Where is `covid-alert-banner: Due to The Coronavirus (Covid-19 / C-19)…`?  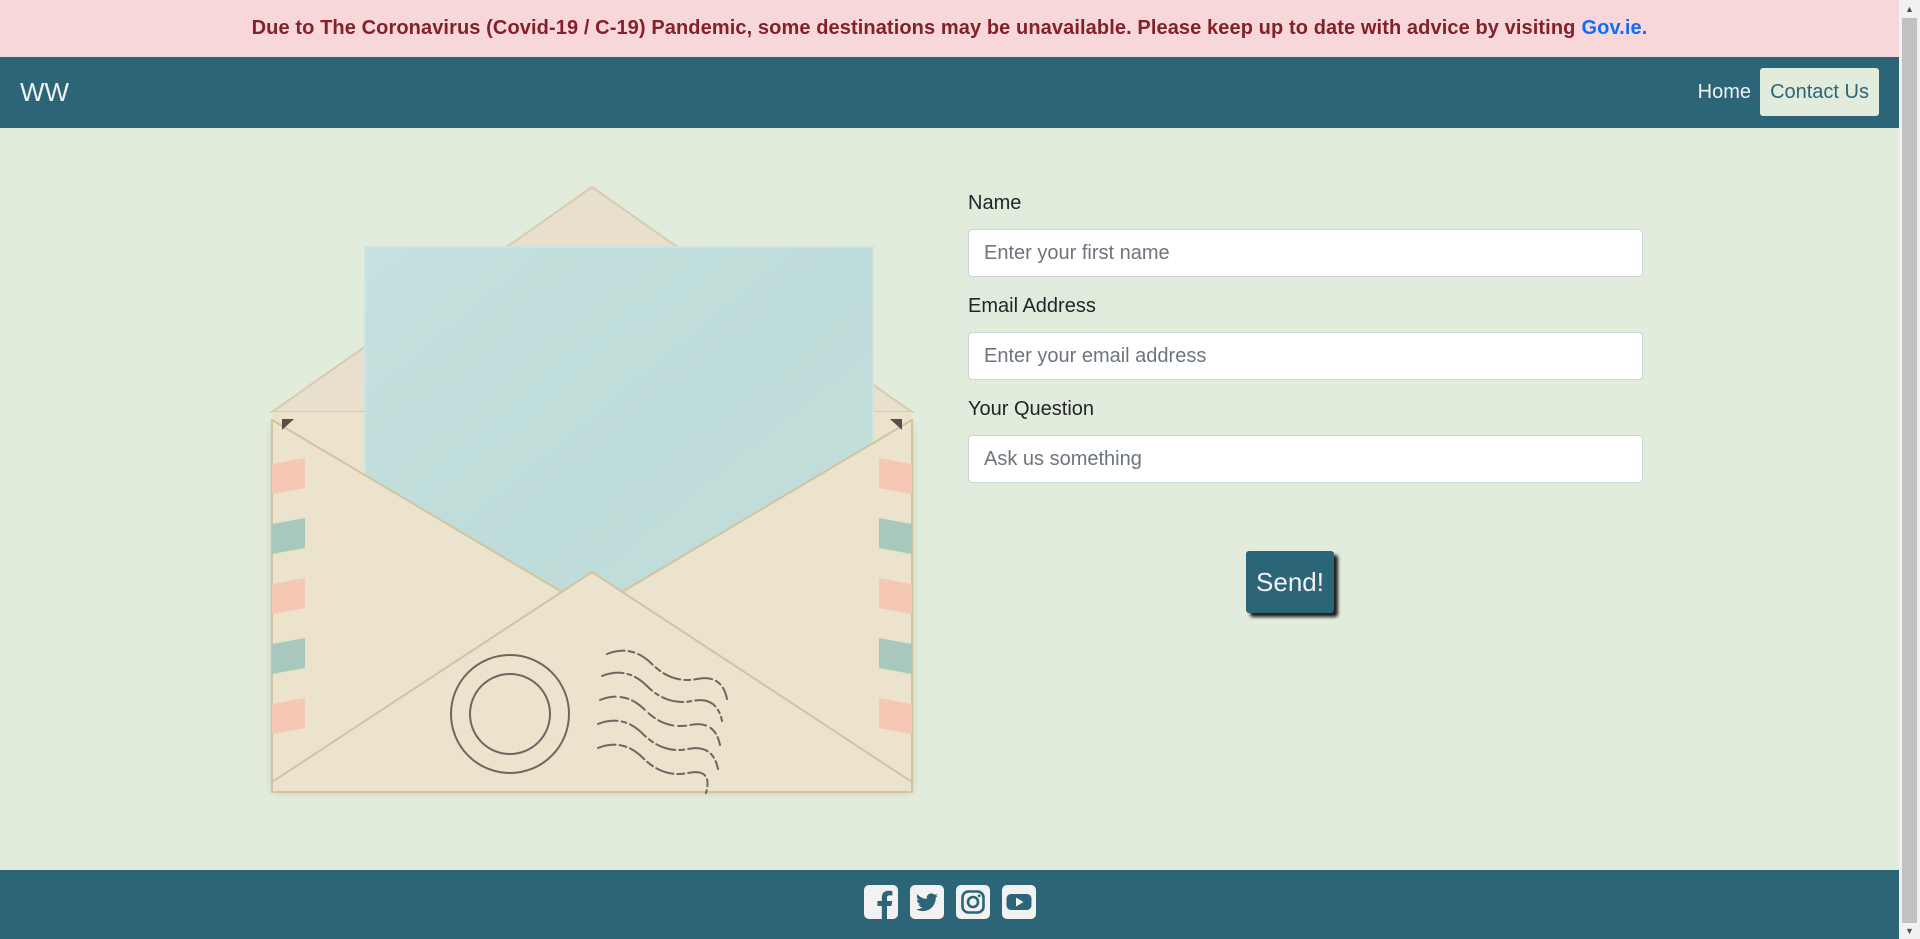
covid-alert-banner: Due to The Coronavirus (Covid-19 / C-19)… is located at coordinates (949, 28).